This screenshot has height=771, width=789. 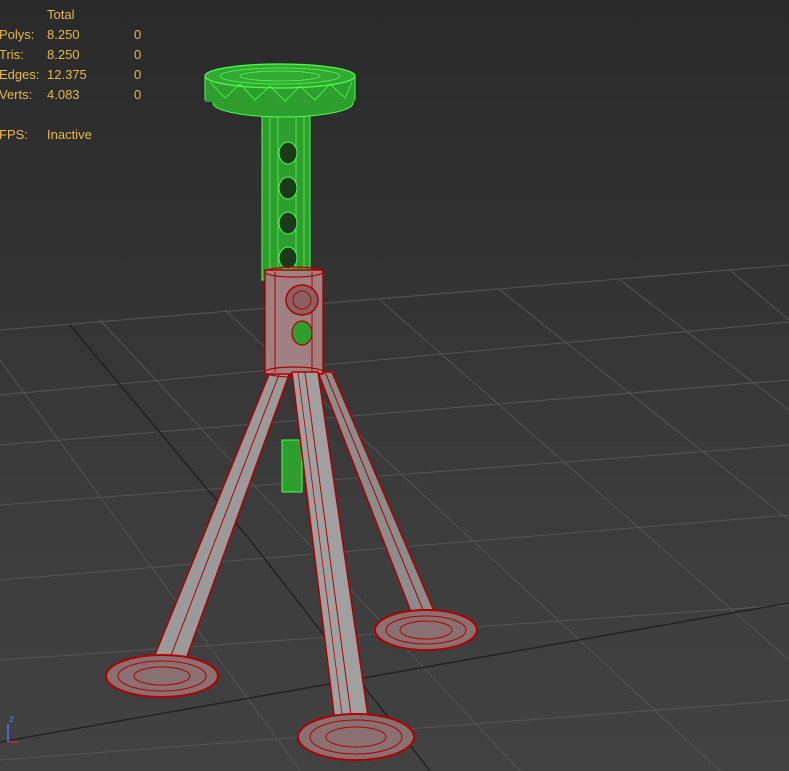 I want to click on axis-z-label: z, so click(x=11, y=719).